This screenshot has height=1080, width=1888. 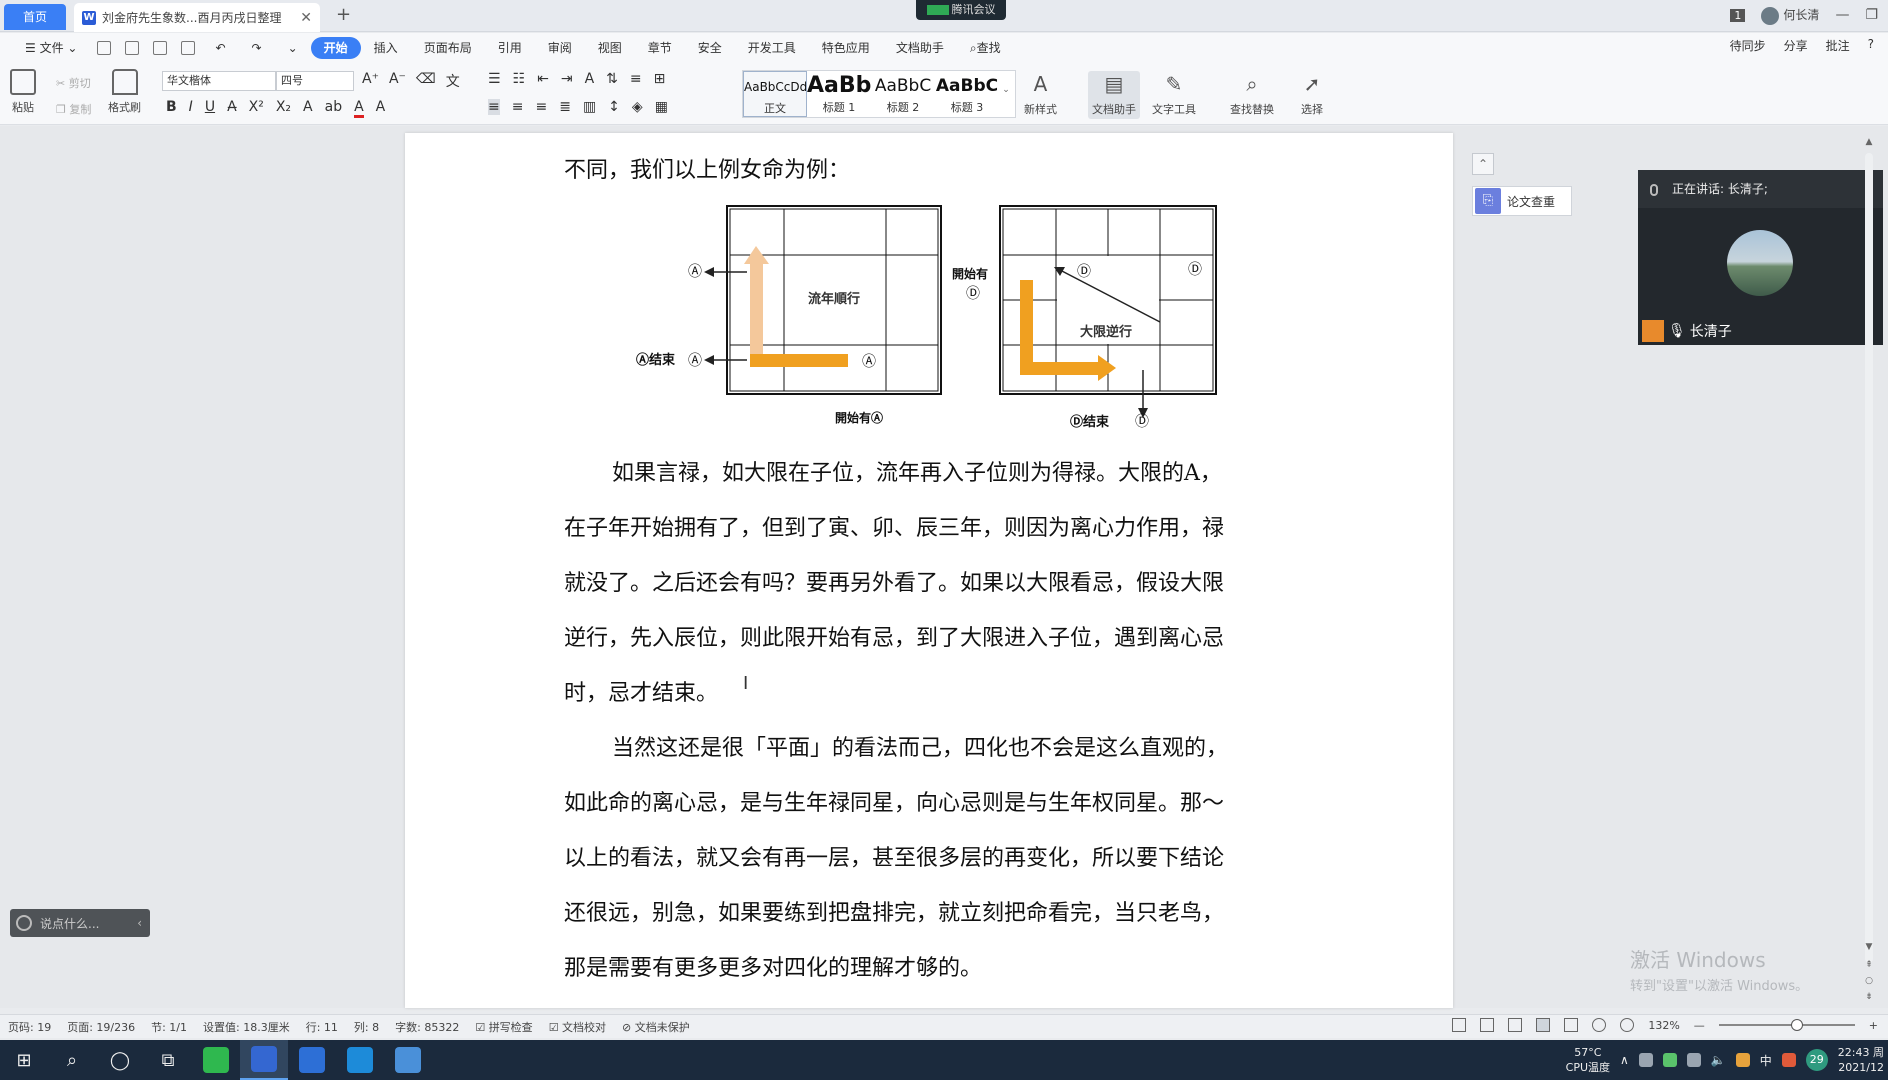 I want to click on status-word-count: 字数: 85322, so click(x=427, y=1027).